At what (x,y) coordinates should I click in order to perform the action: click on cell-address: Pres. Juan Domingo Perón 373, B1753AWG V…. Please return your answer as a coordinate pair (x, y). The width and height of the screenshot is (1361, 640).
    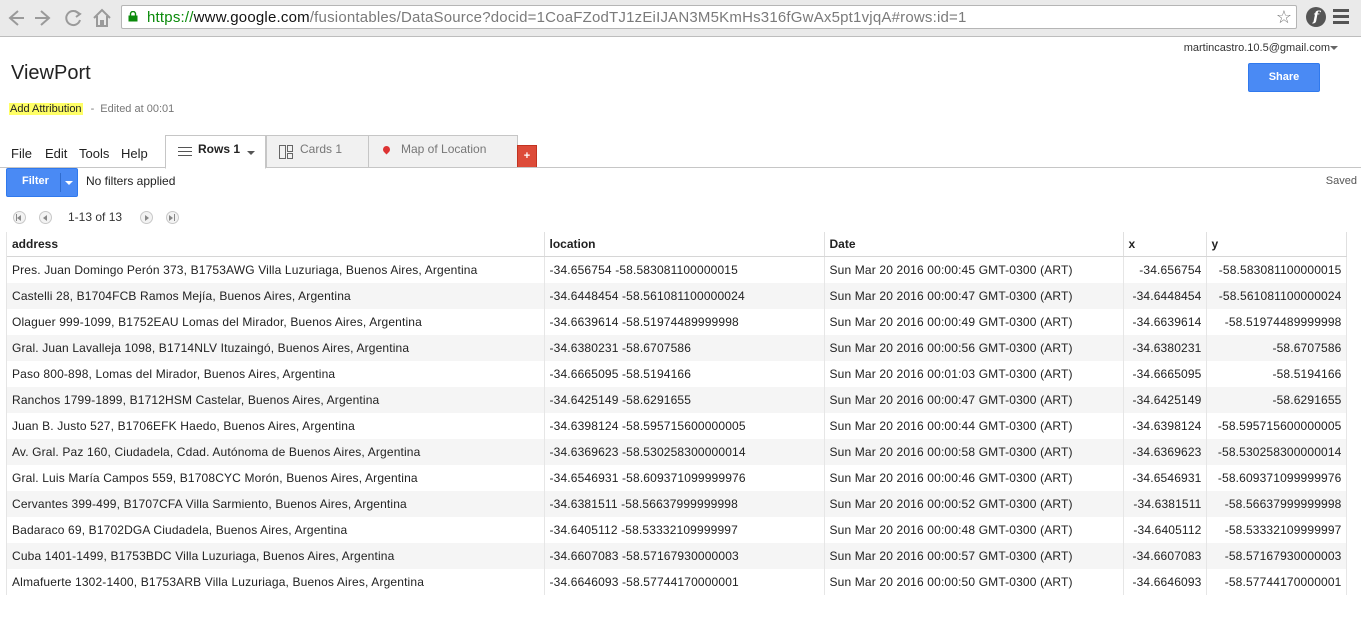
    Looking at the image, I should click on (276, 269).